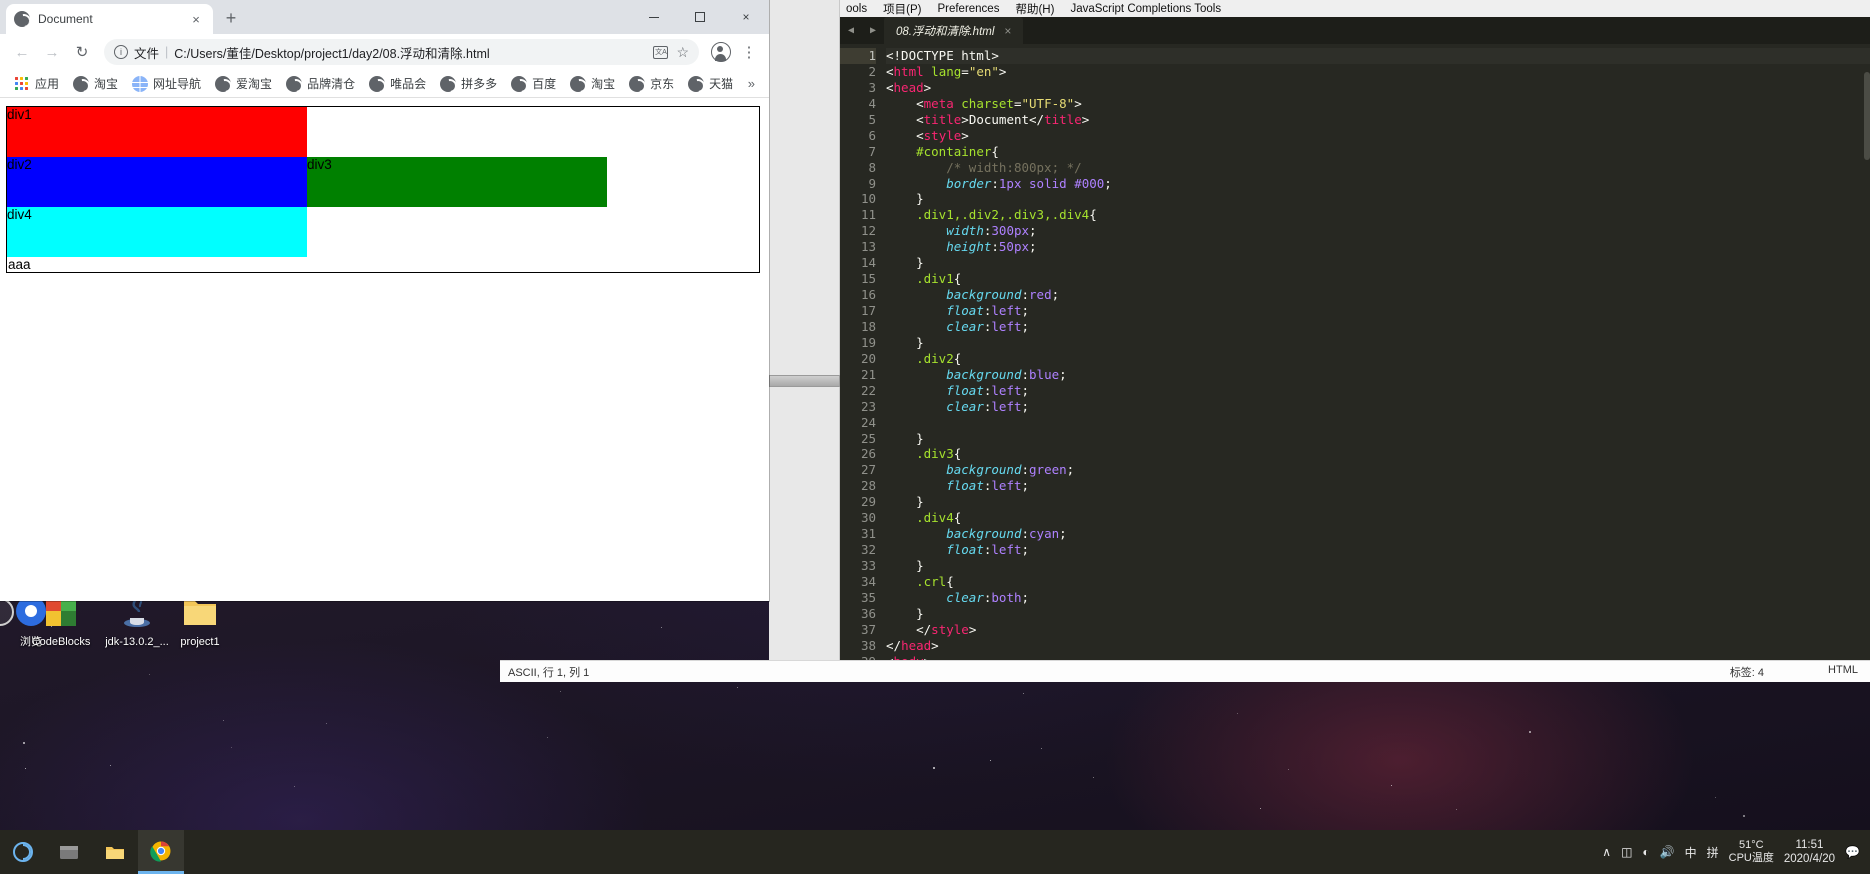  Describe the element at coordinates (1006, 406) in the screenshot. I see `code-token: left` at that location.